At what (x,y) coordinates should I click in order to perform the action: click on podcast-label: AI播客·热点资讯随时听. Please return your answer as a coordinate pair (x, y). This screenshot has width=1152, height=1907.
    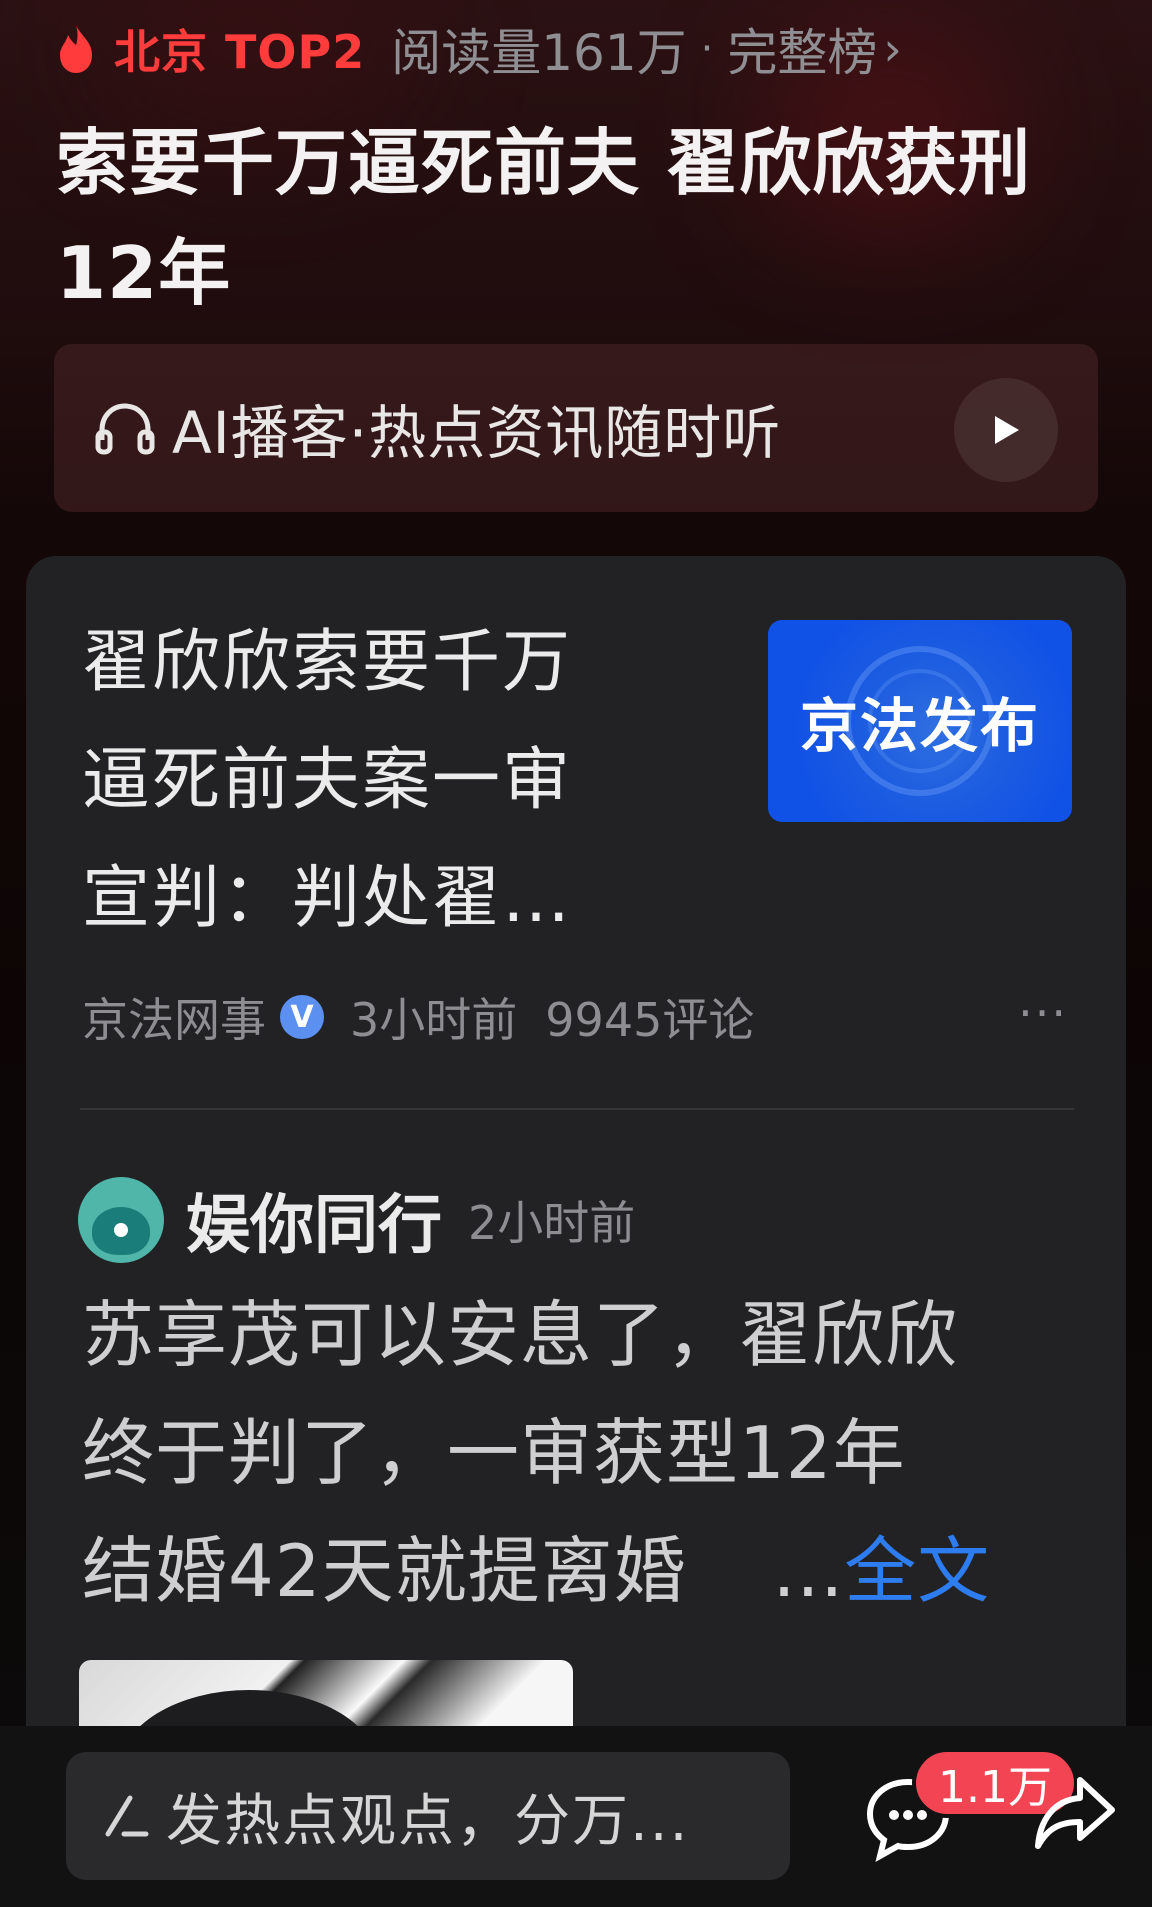
    Looking at the image, I should click on (477, 433).